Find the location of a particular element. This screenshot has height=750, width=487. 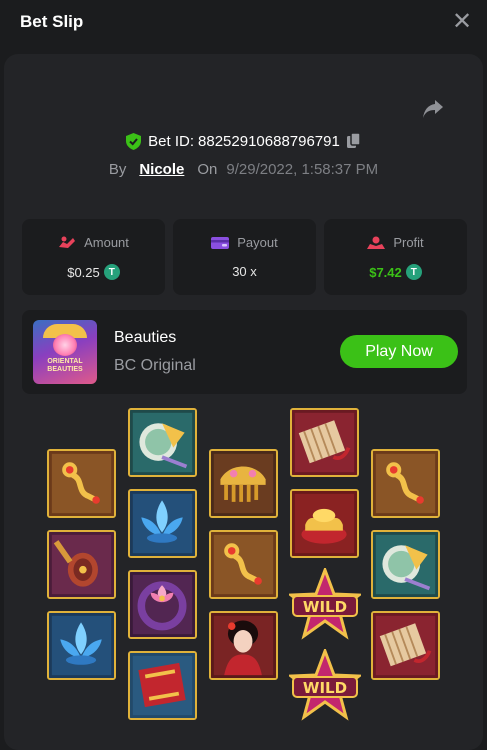

profit-card: Profit $7.42 T is located at coordinates (395, 257).